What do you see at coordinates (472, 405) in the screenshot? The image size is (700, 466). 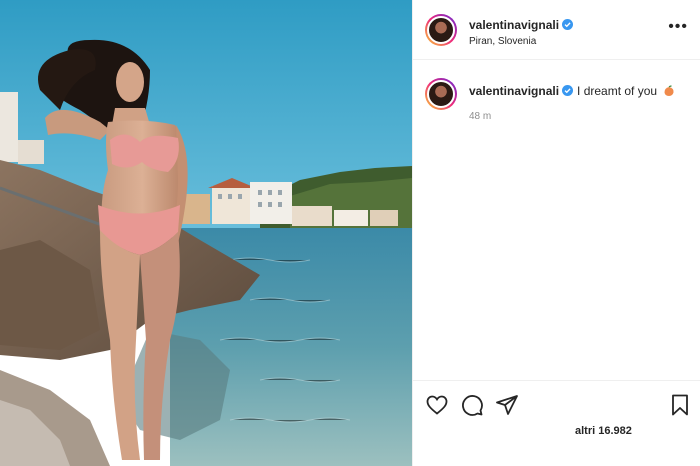 I see `comment-bubble-icon` at bounding box center [472, 405].